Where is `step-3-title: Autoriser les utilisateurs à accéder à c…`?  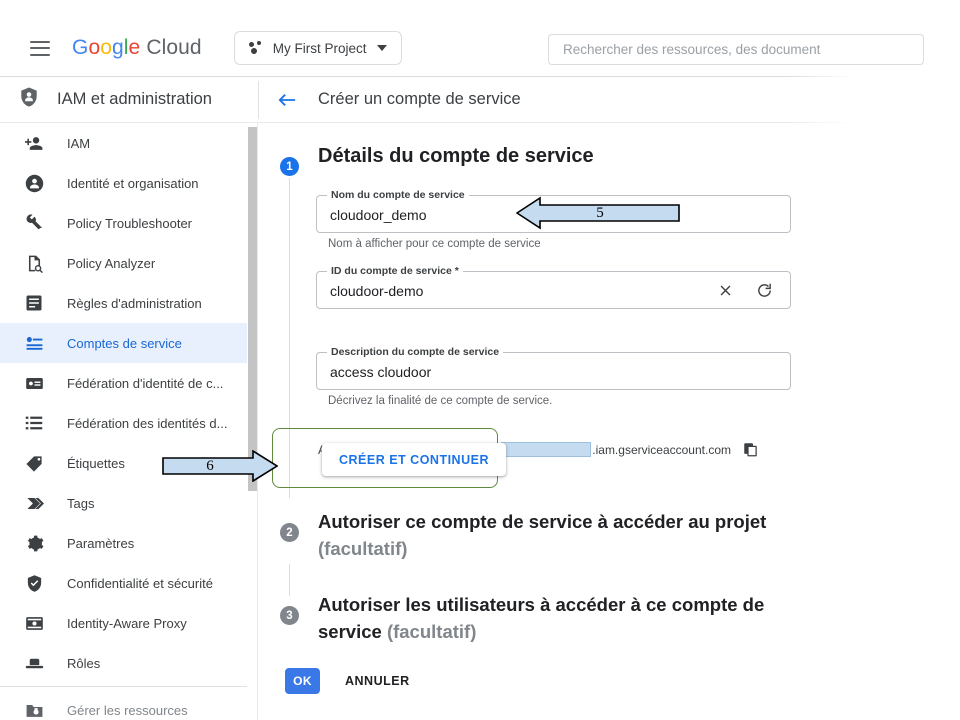 step-3-title: Autoriser les utilisateurs à accéder à c… is located at coordinates (568, 618).